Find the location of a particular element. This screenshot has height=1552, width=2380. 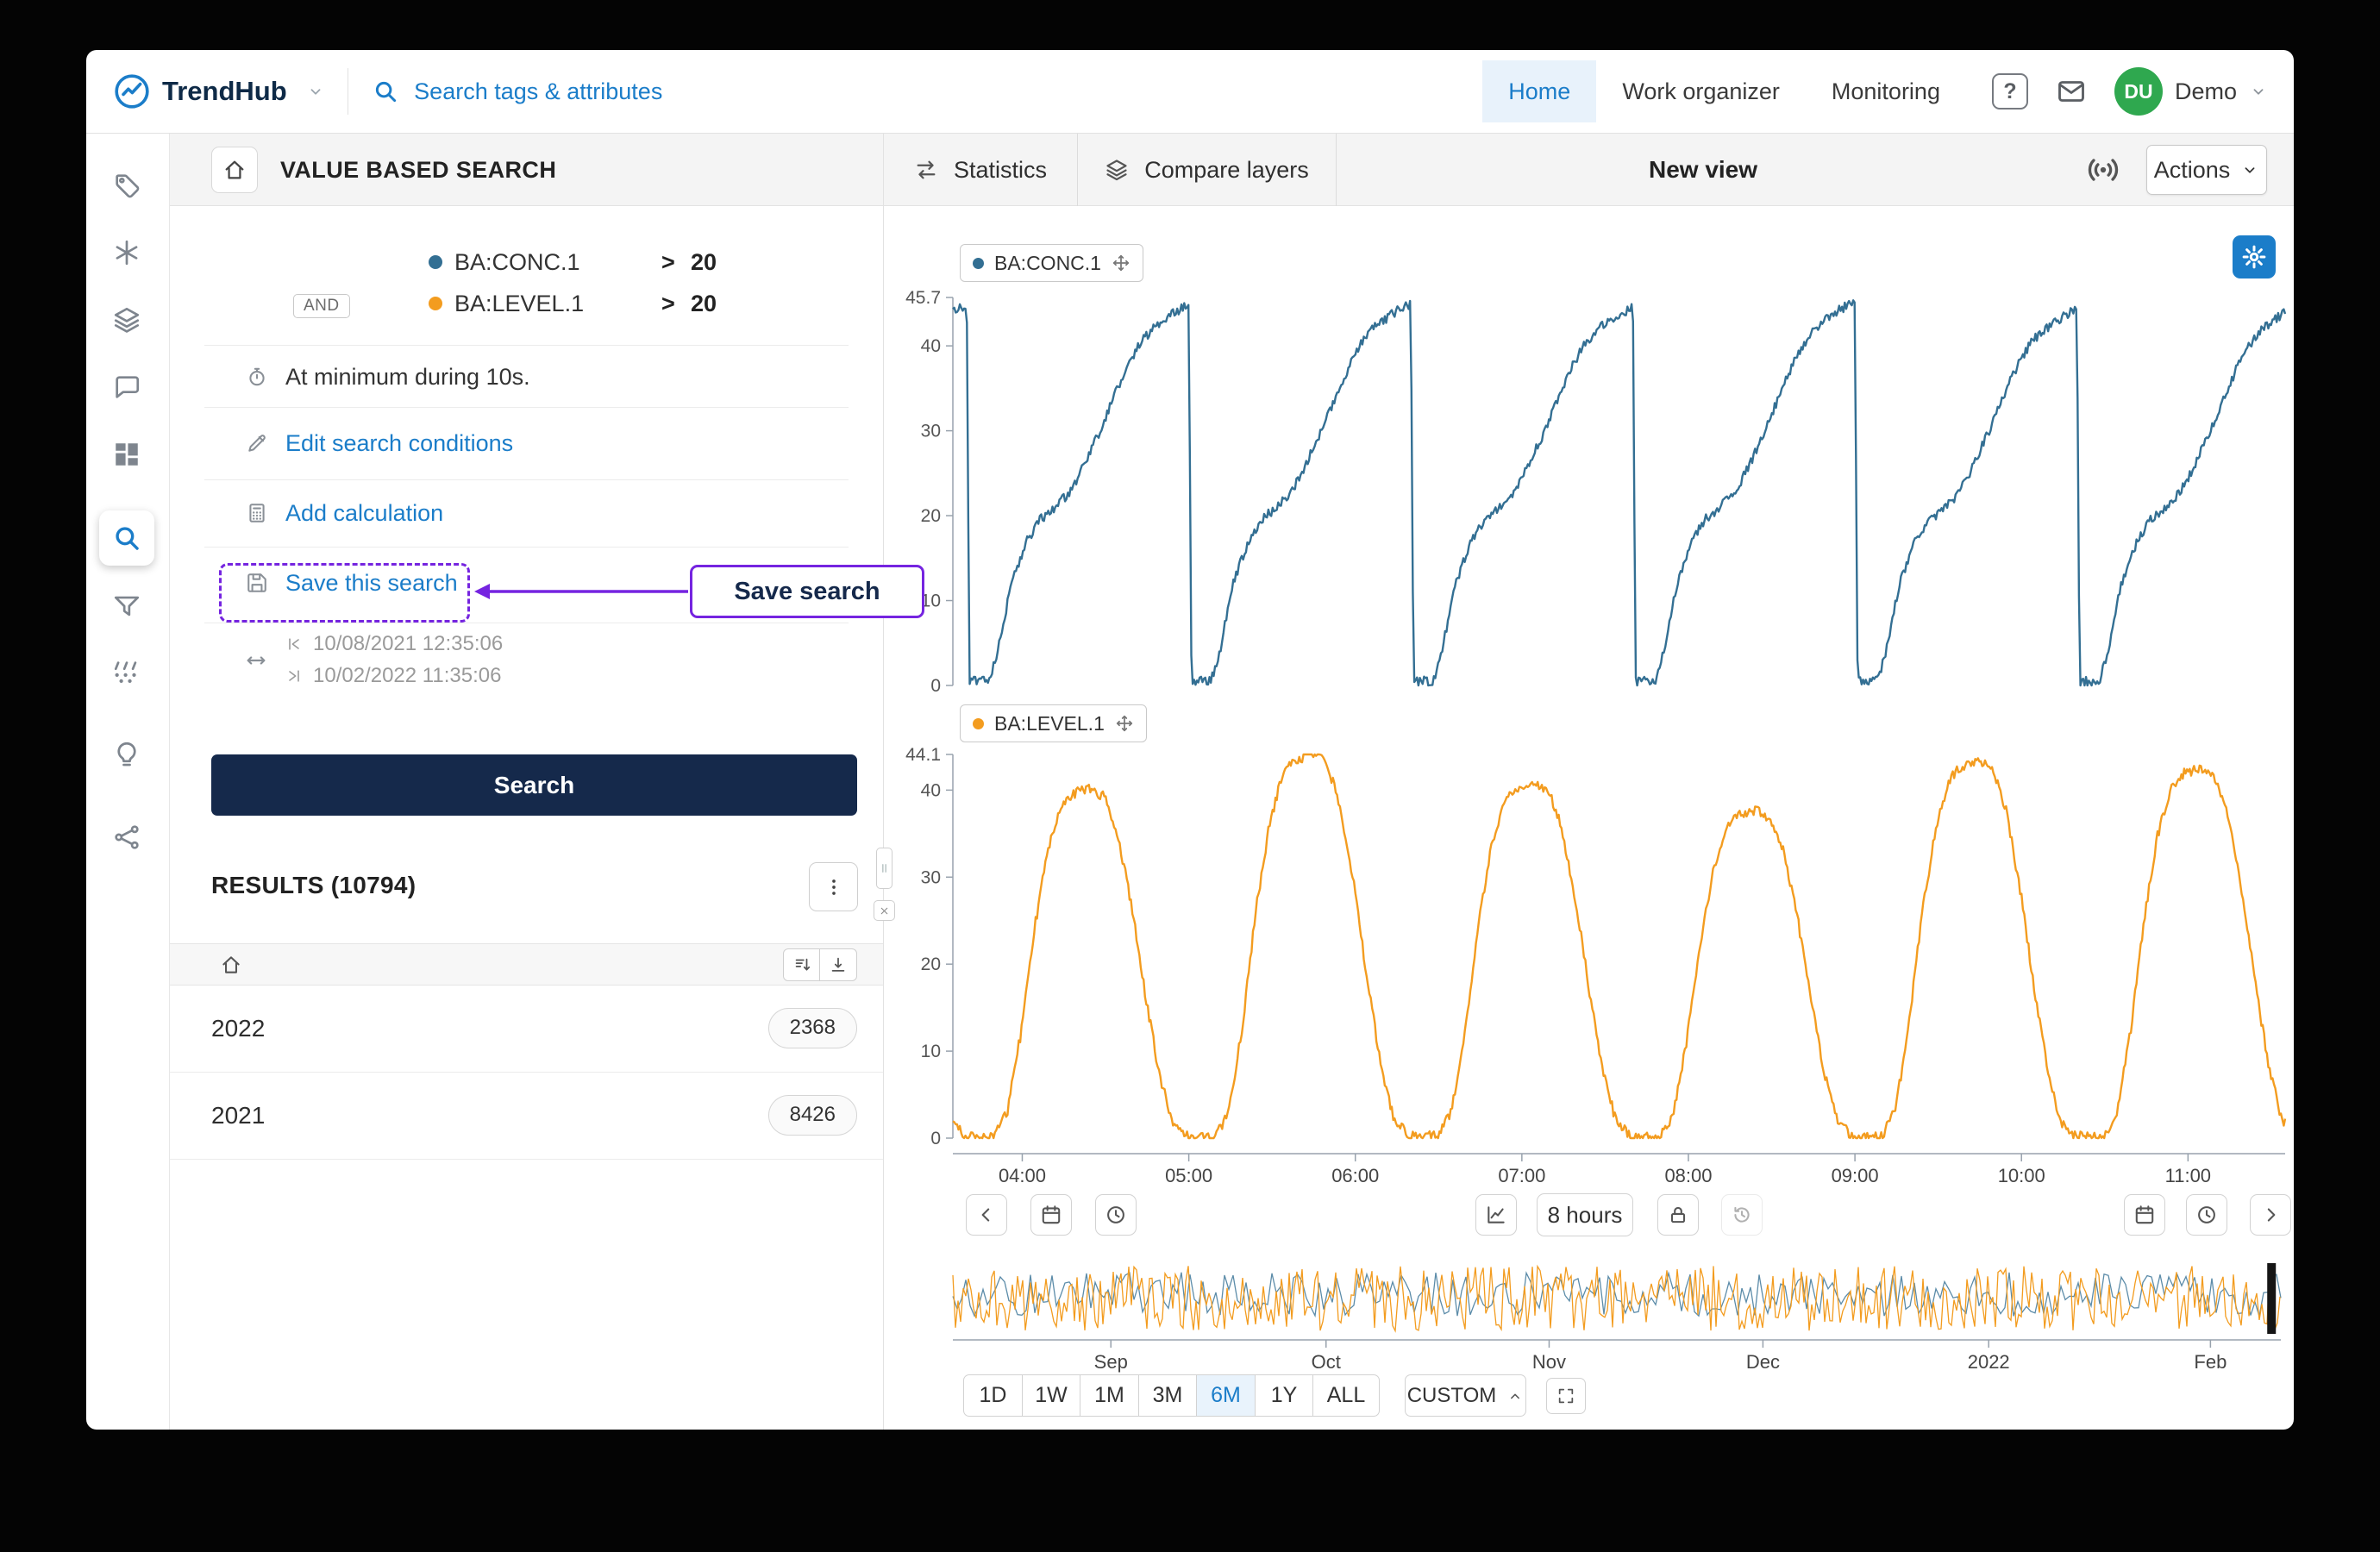

result-row: 2022 2368 is located at coordinates (527, 1030).